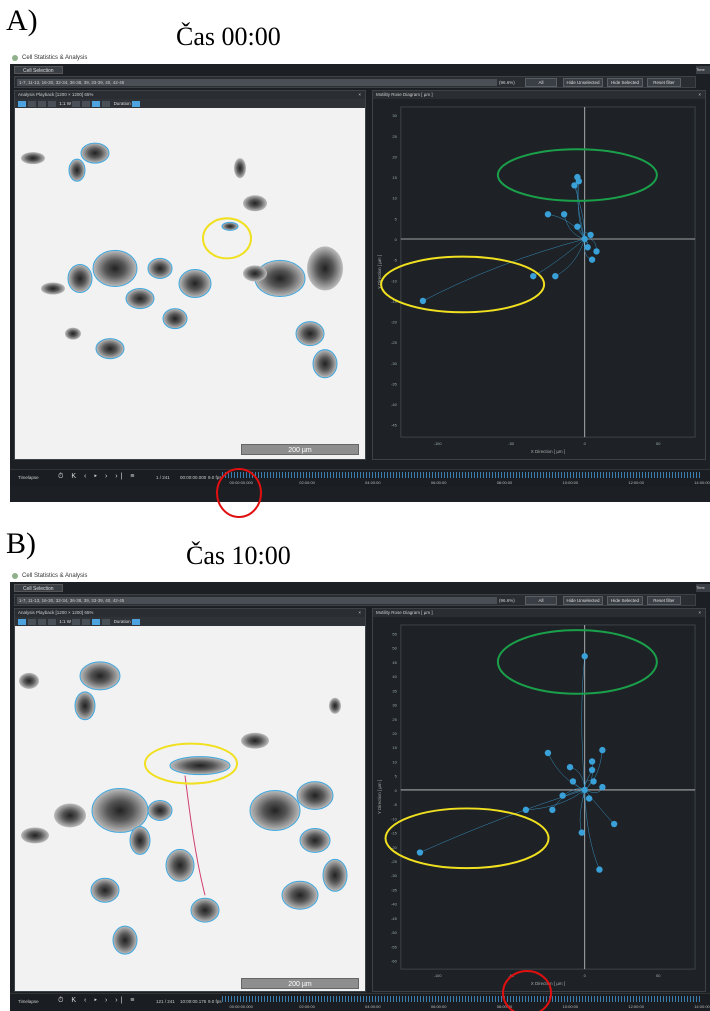 The image size is (710, 1011). I want to click on time-readout: 10:00:00.175, so click(193, 1001).